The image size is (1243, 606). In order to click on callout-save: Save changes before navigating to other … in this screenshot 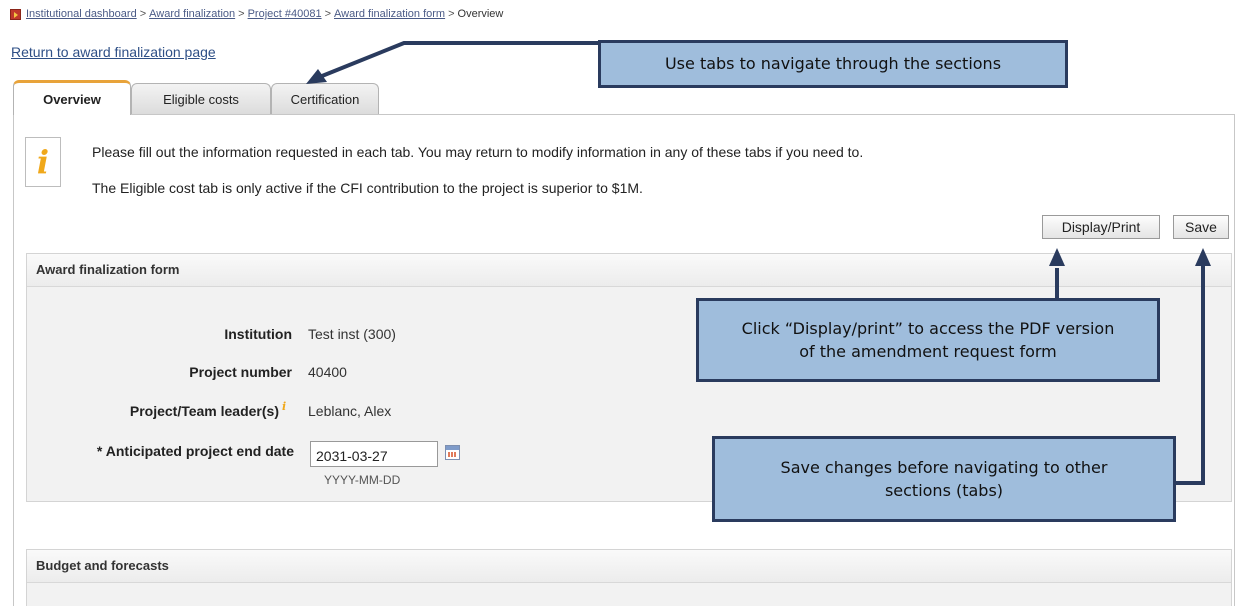, I will do `click(944, 479)`.